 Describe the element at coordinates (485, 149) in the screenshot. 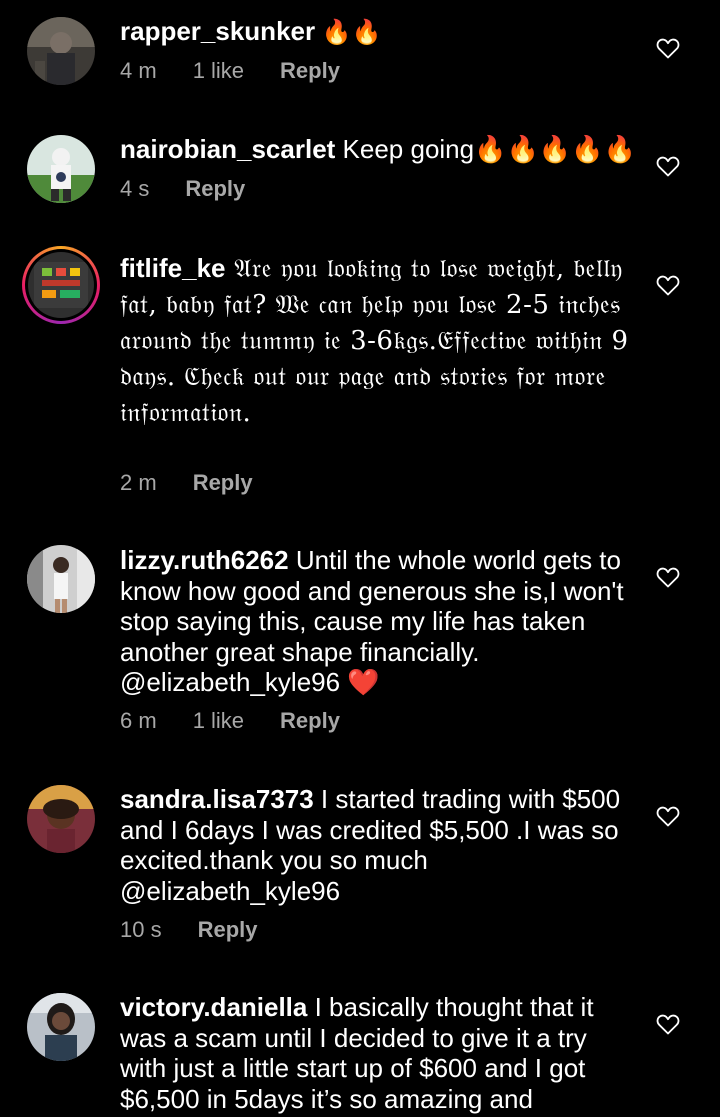

I see `comment-body: Keep going🔥🔥🔥🔥🔥` at that location.